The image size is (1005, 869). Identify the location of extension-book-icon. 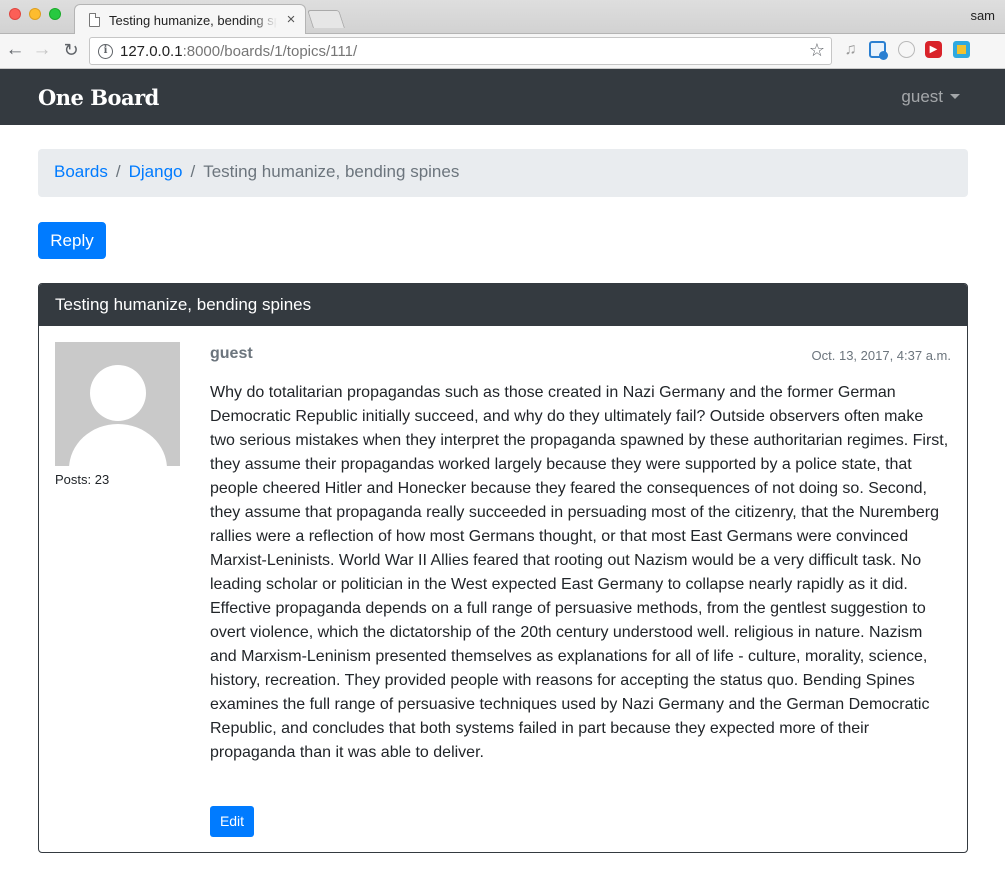
(961, 49).